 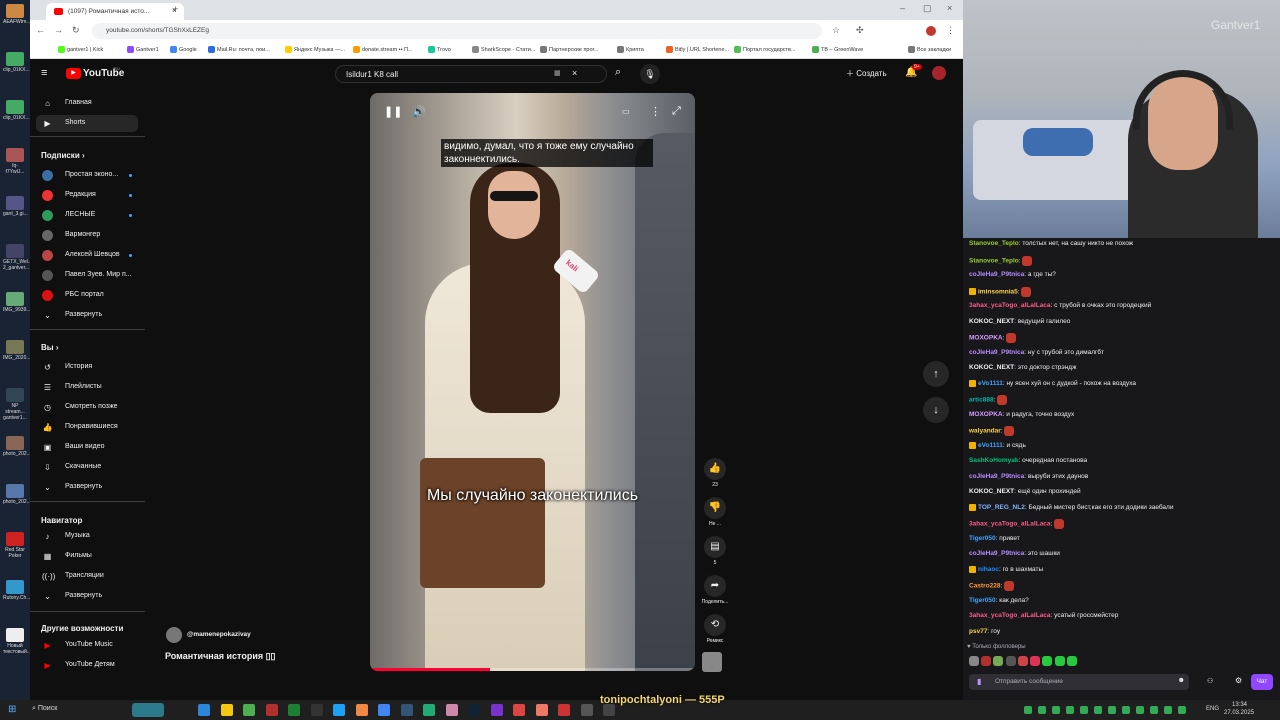 I want to click on bookmark-item: TB – GreenWave, so click(x=837, y=49).